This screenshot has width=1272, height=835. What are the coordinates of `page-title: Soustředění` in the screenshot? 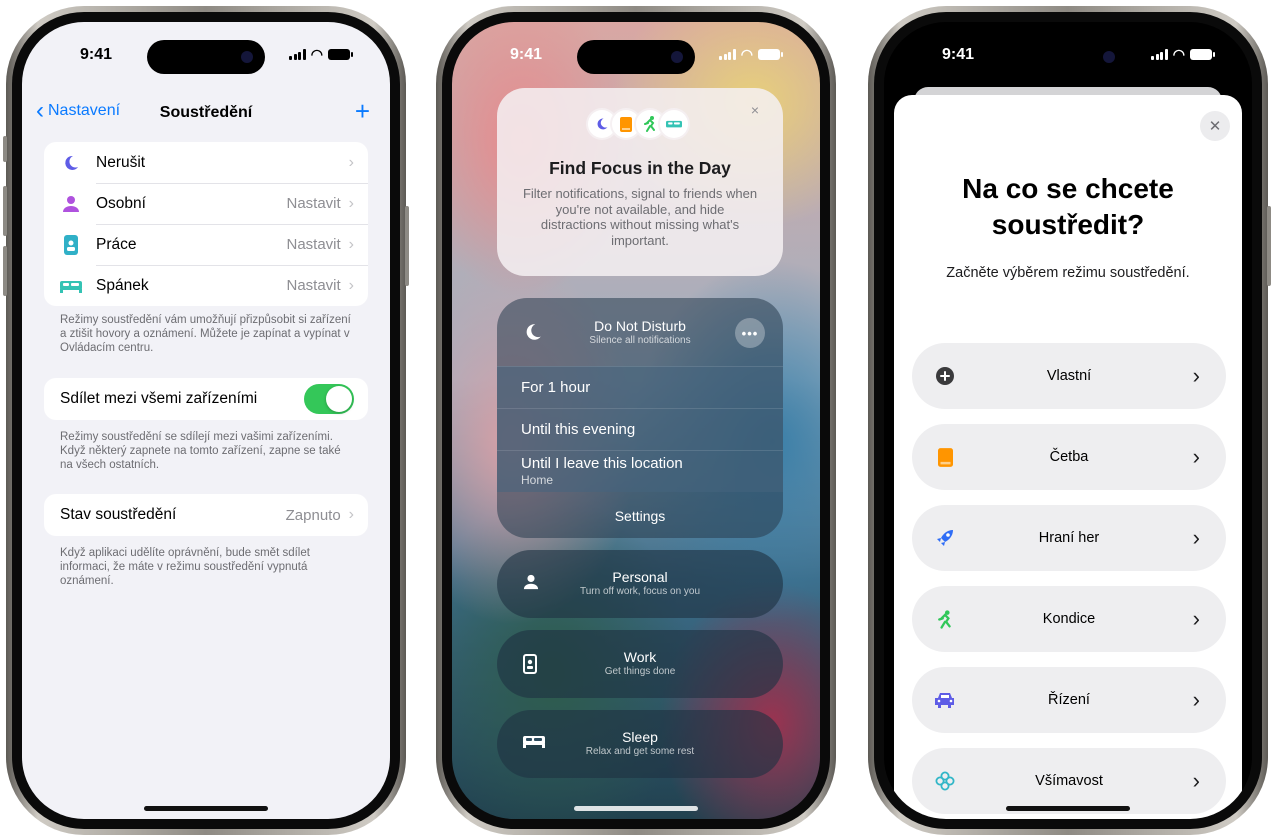 It's located at (206, 112).